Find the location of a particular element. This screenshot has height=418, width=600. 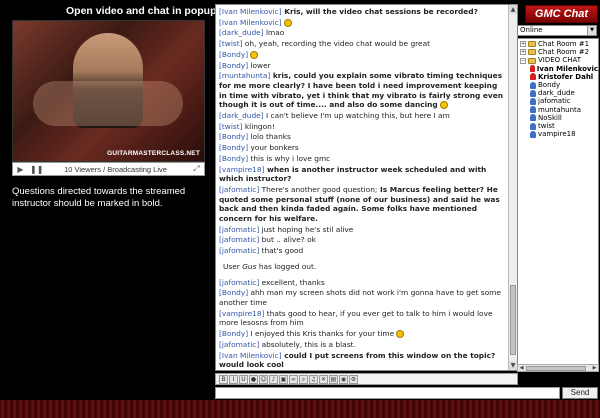

tree-horizontal-scrollbar: ◀ ▶ is located at coordinates (558, 368).